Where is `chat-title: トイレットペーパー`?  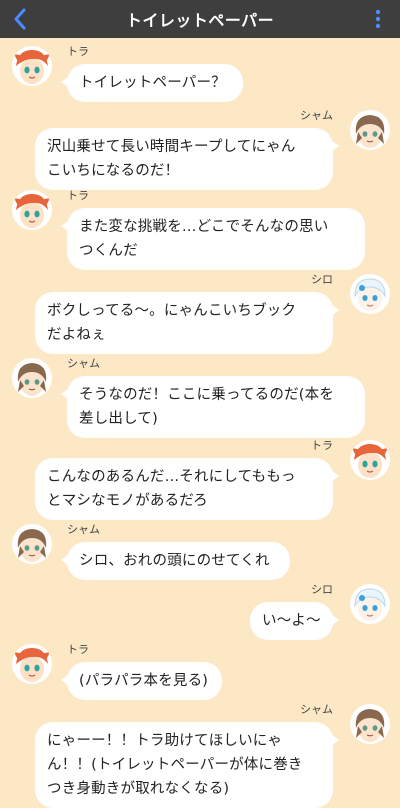 chat-title: トイレットペーパー is located at coordinates (200, 20).